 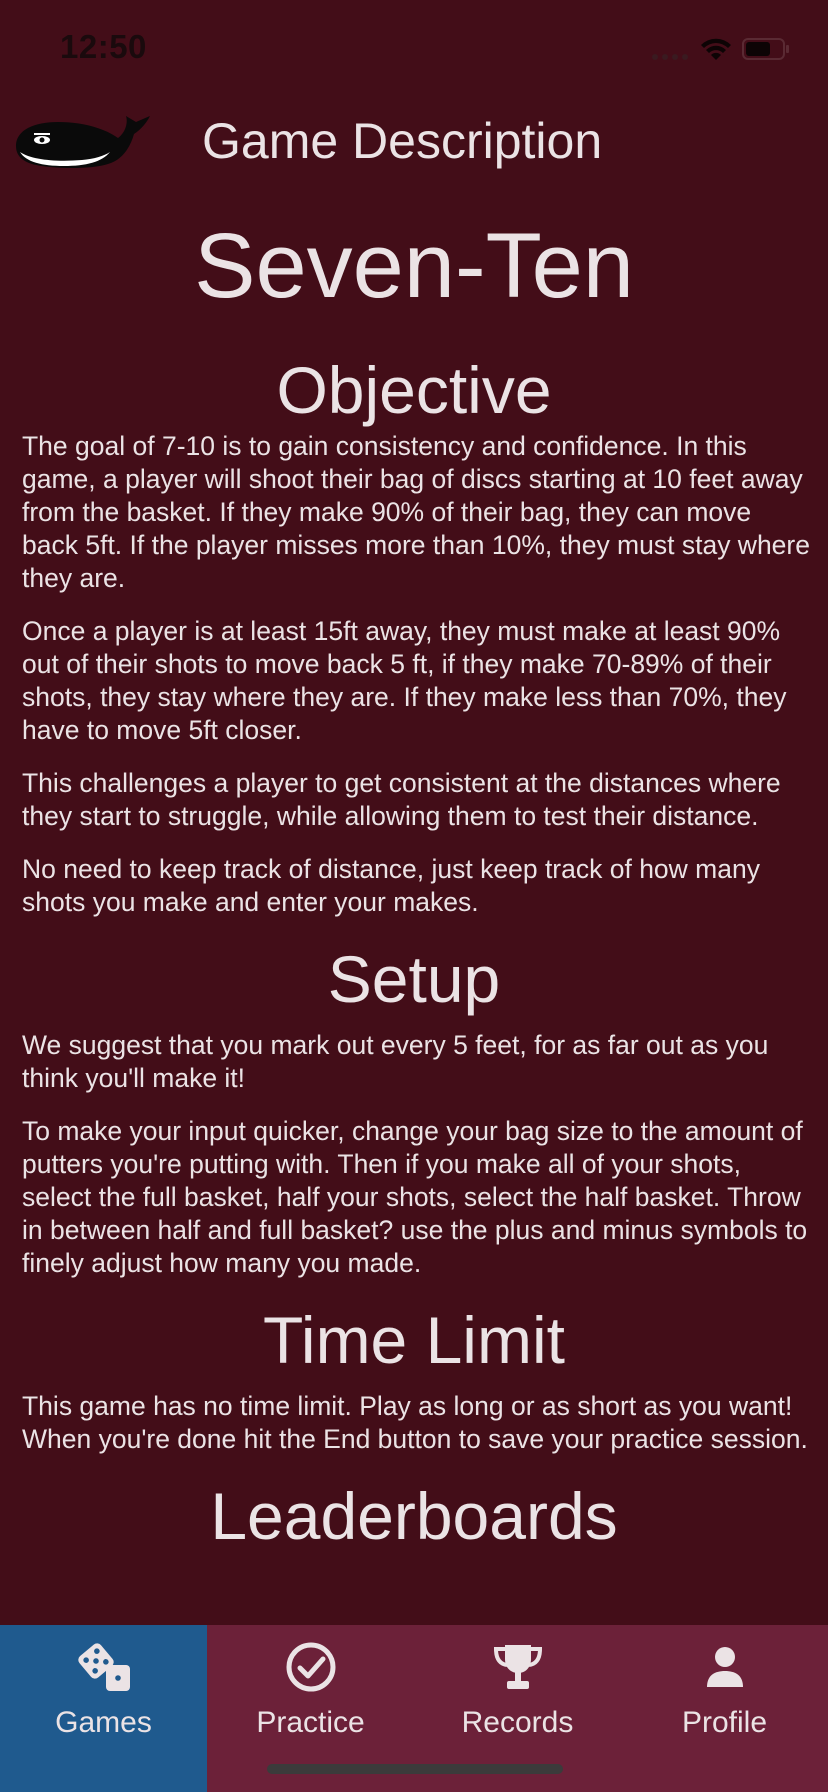 What do you see at coordinates (402, 141) in the screenshot?
I see `page-title: Game Description` at bounding box center [402, 141].